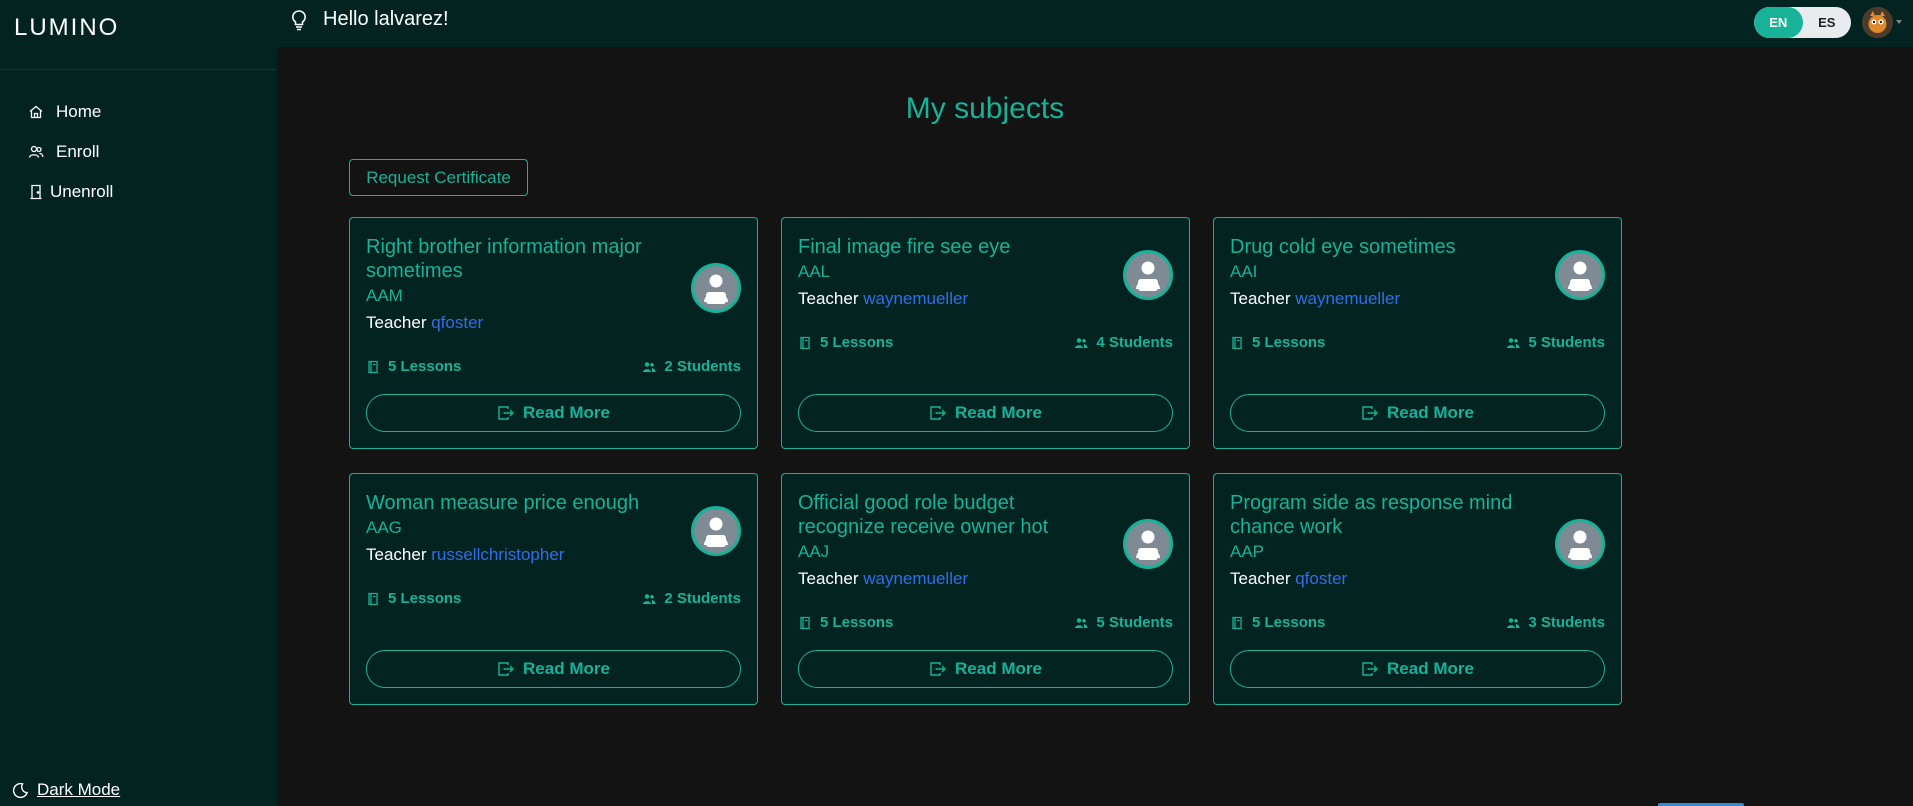 This screenshot has height=806, width=1913. I want to click on language-toggle: EN ES, so click(1802, 22).